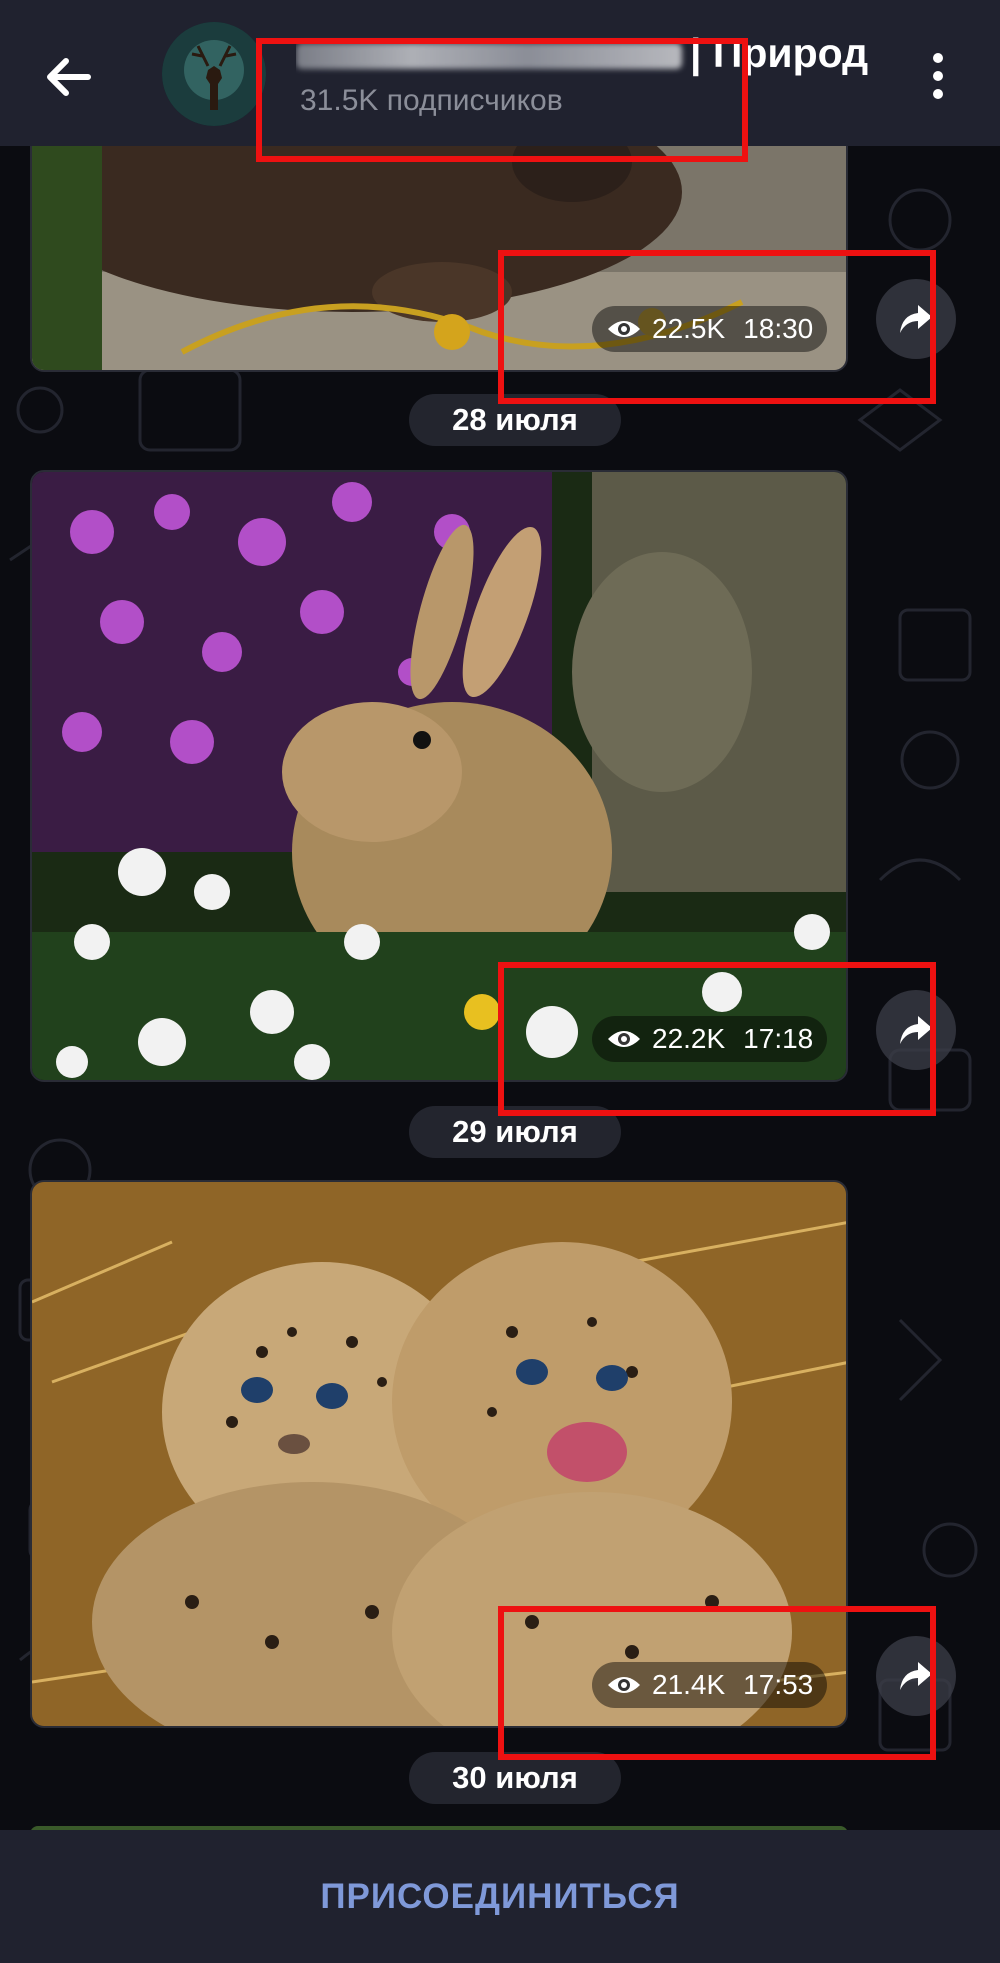  Describe the element at coordinates (502, 100) in the screenshot. I see `highlight-box-header` at that location.